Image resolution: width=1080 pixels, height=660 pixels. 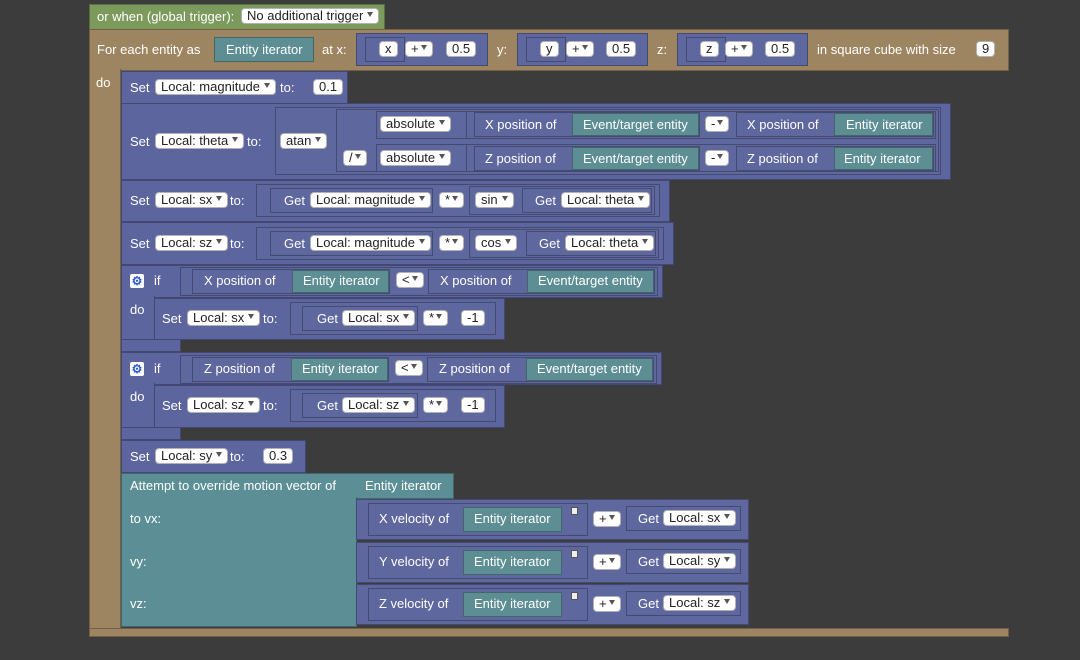 What do you see at coordinates (621, 49) in the screenshot?
I see `y-value: 0.5` at bounding box center [621, 49].